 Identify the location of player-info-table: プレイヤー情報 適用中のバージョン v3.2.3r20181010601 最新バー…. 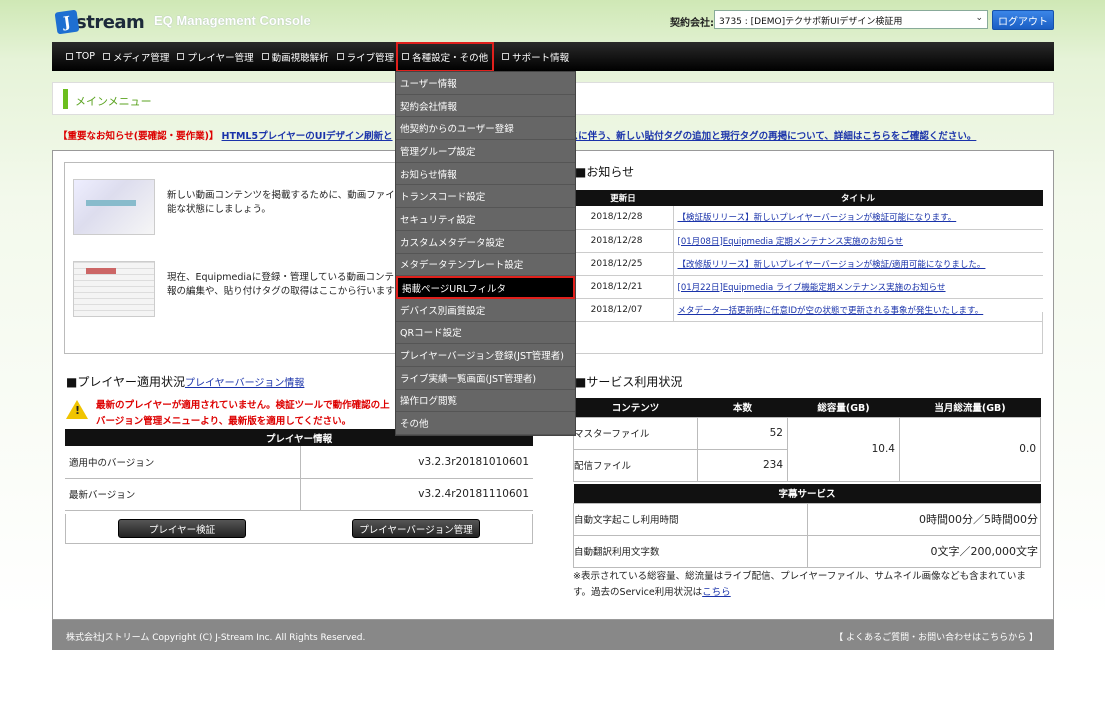
(299, 470).